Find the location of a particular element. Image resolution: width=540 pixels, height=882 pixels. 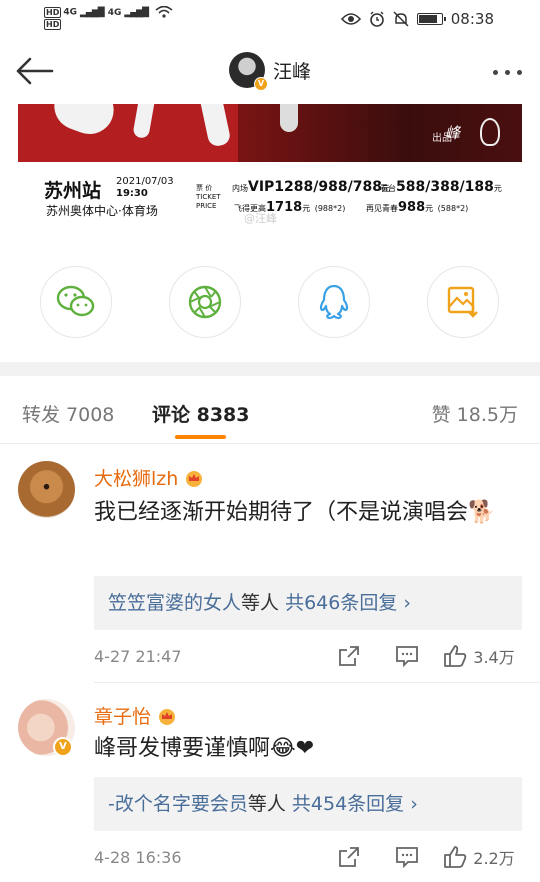

battery-icon is located at coordinates (431, 19).